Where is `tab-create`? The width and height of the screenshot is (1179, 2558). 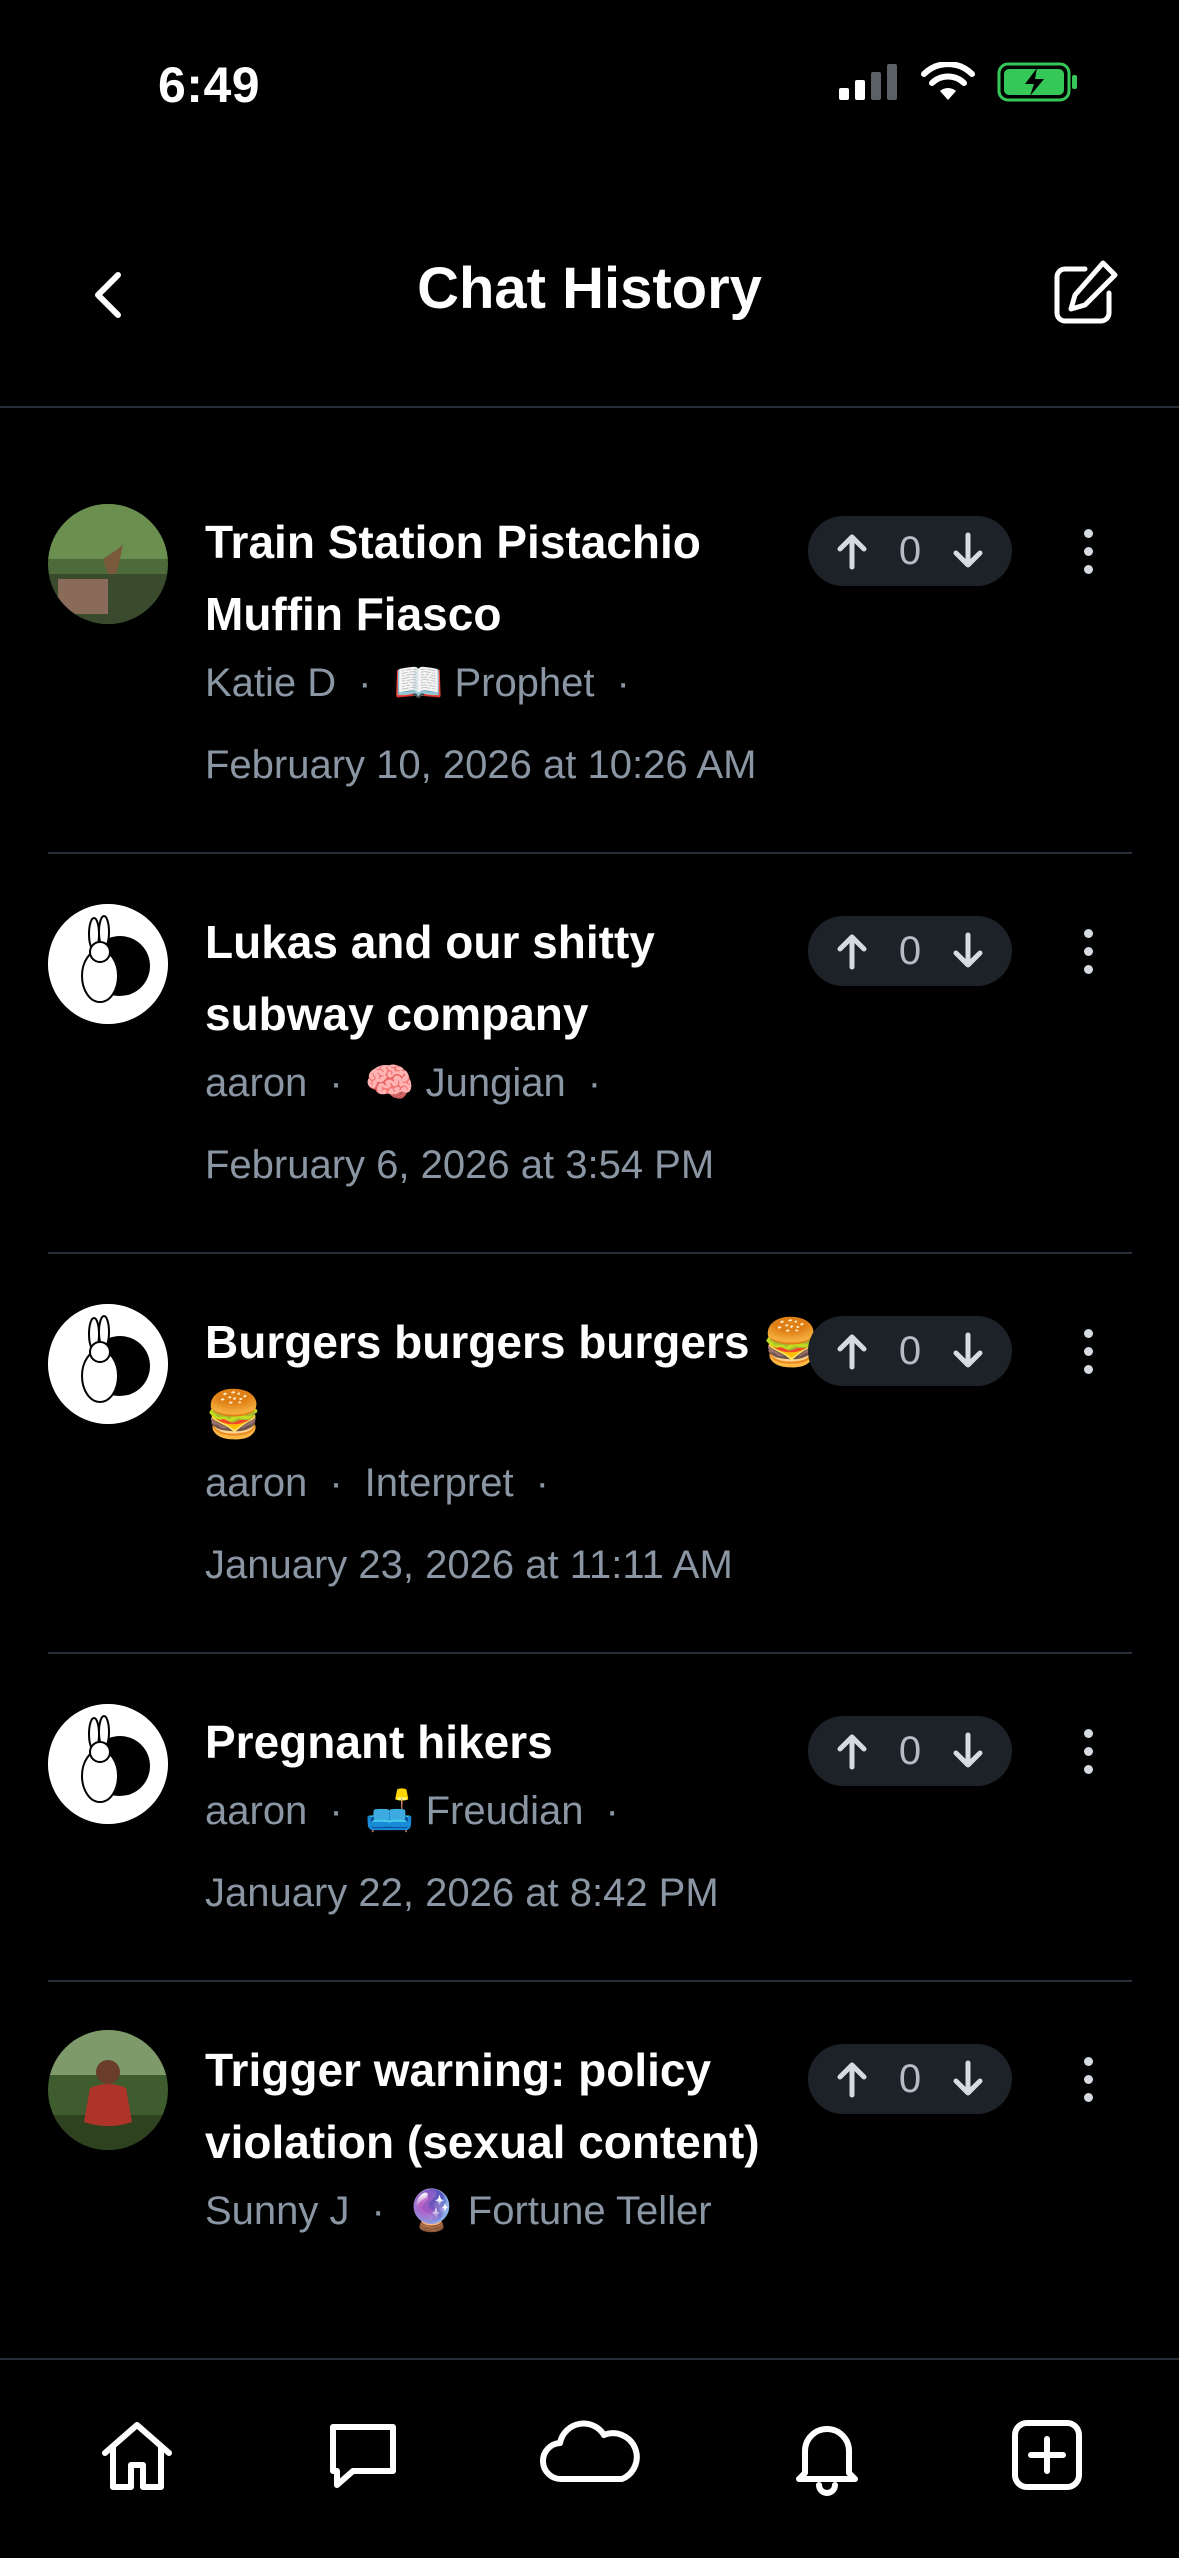
tab-create is located at coordinates (1047, 2455).